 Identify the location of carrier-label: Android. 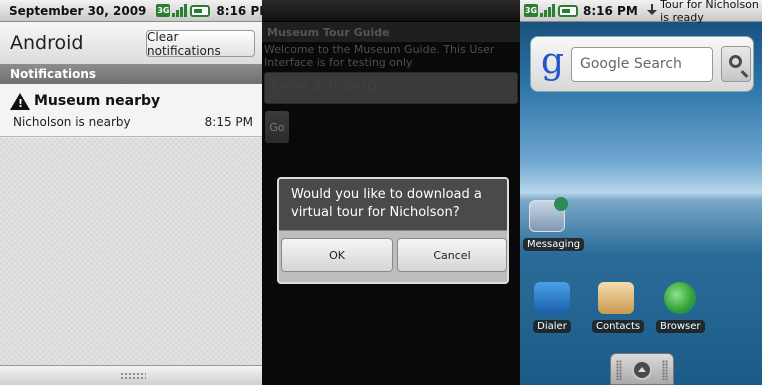
(47, 43).